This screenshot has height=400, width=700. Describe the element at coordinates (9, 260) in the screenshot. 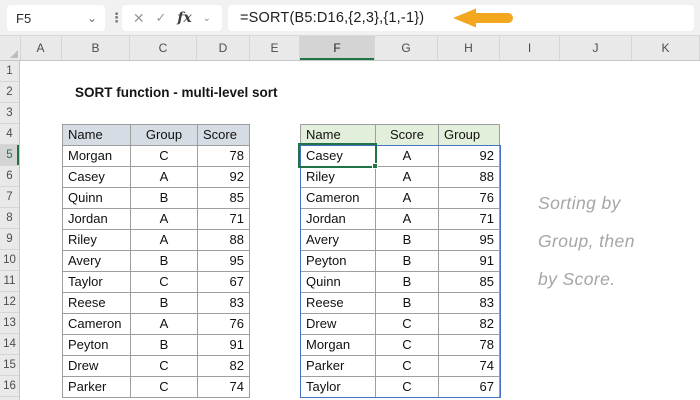

I see `row-header-10: 10` at that location.